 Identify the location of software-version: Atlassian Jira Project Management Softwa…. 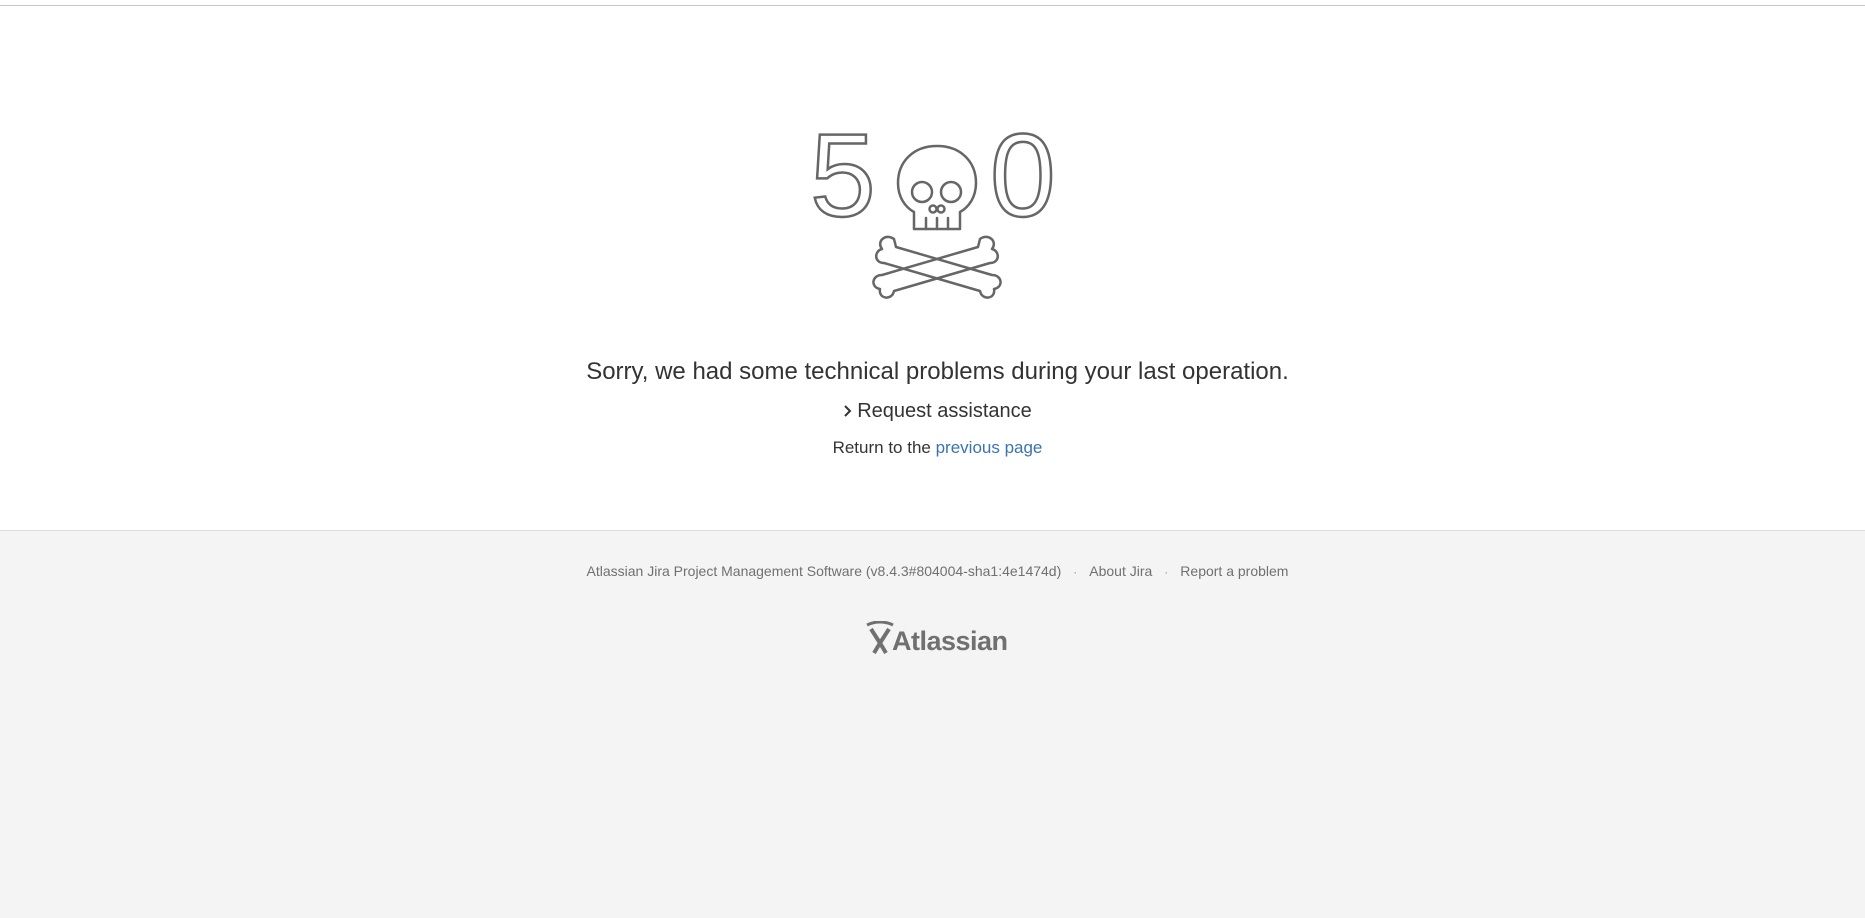
(824, 571).